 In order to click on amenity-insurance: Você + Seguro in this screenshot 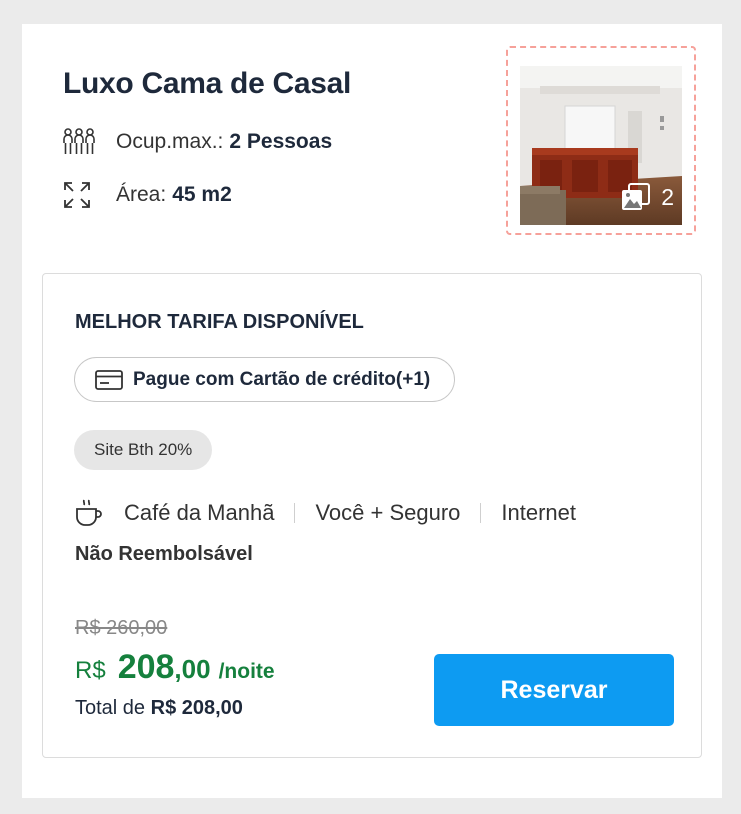, I will do `click(388, 512)`.